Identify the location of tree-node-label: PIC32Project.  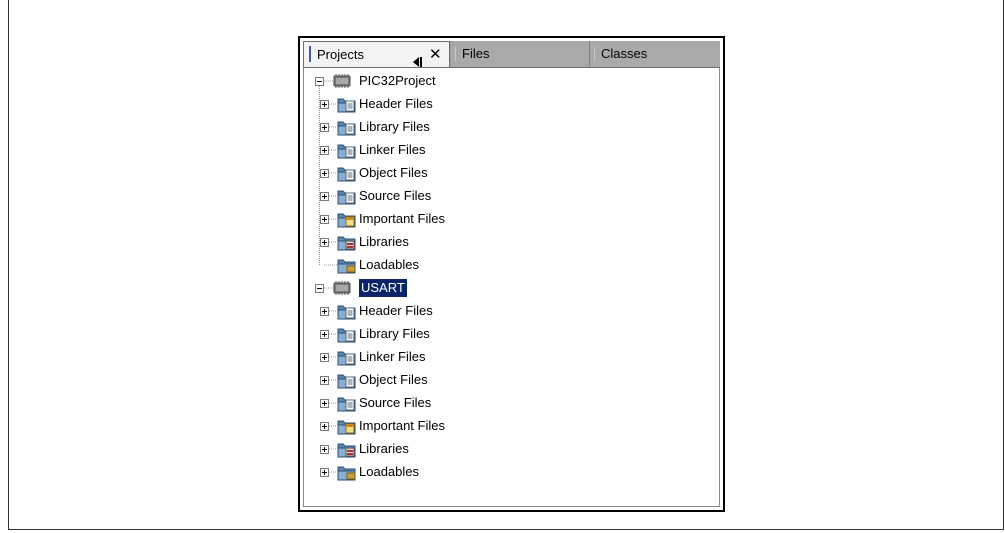
(397, 81).